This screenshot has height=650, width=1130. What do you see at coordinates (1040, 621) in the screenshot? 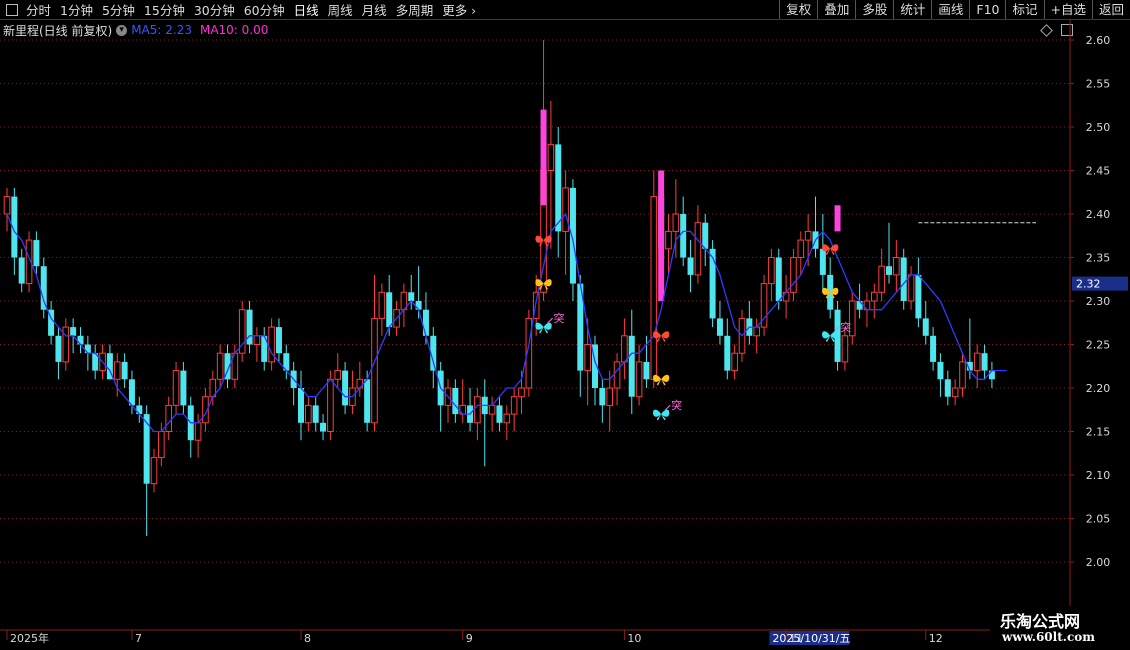
I see `watermark-title: 乐淘公式网` at bounding box center [1040, 621].